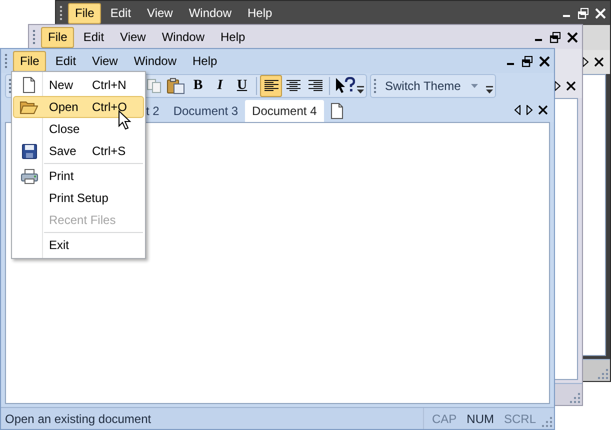 This screenshot has height=430, width=611. Describe the element at coordinates (242, 85) in the screenshot. I see `underline-button: U` at that location.